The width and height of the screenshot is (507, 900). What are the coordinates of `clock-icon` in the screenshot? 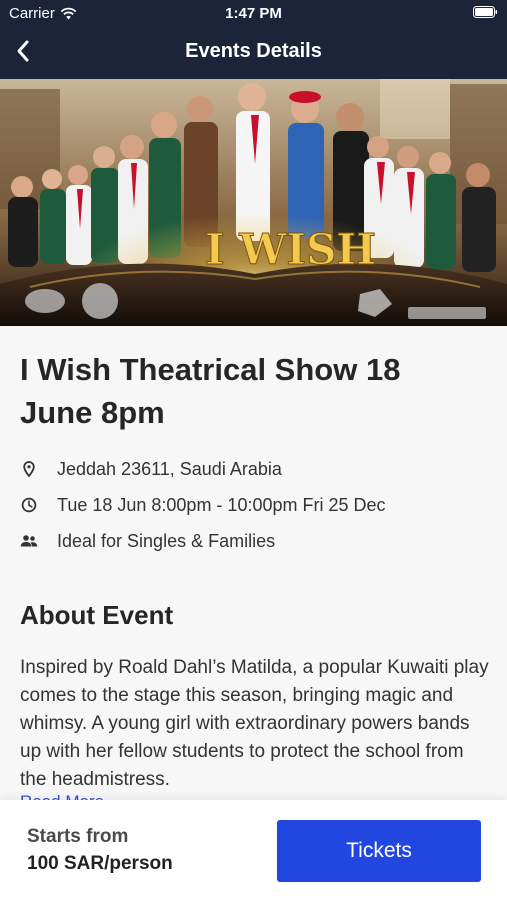 It's located at (29, 505).